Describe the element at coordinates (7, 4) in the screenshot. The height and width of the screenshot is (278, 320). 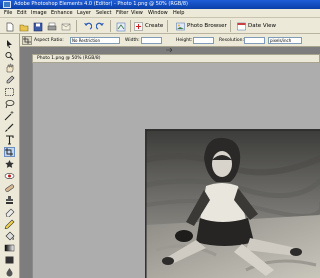
I see `photoshop-elements-icon` at that location.